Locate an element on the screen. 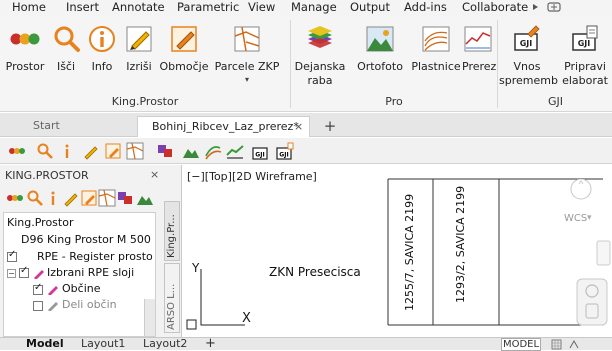 The height and width of the screenshot is (351, 612). deli-obcin-checkbox is located at coordinates (38, 306).